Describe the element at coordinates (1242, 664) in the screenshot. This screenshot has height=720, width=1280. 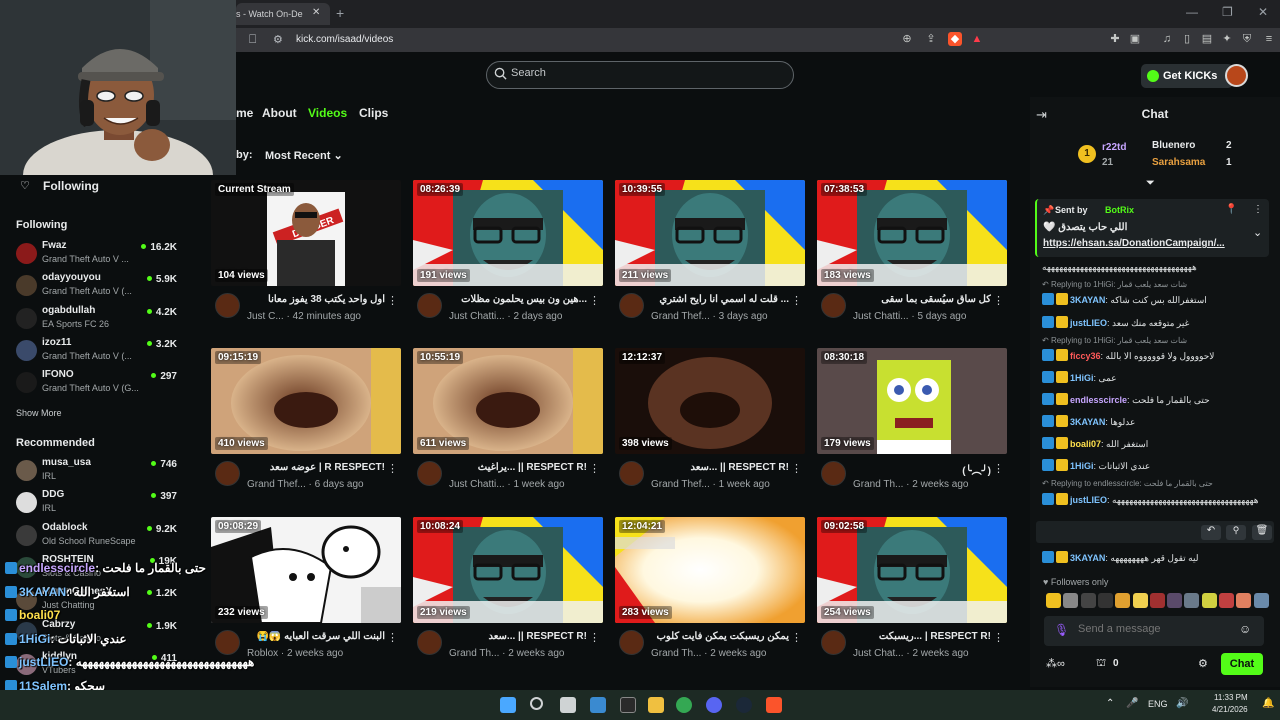
I see `chat-send-button: Chat` at that location.